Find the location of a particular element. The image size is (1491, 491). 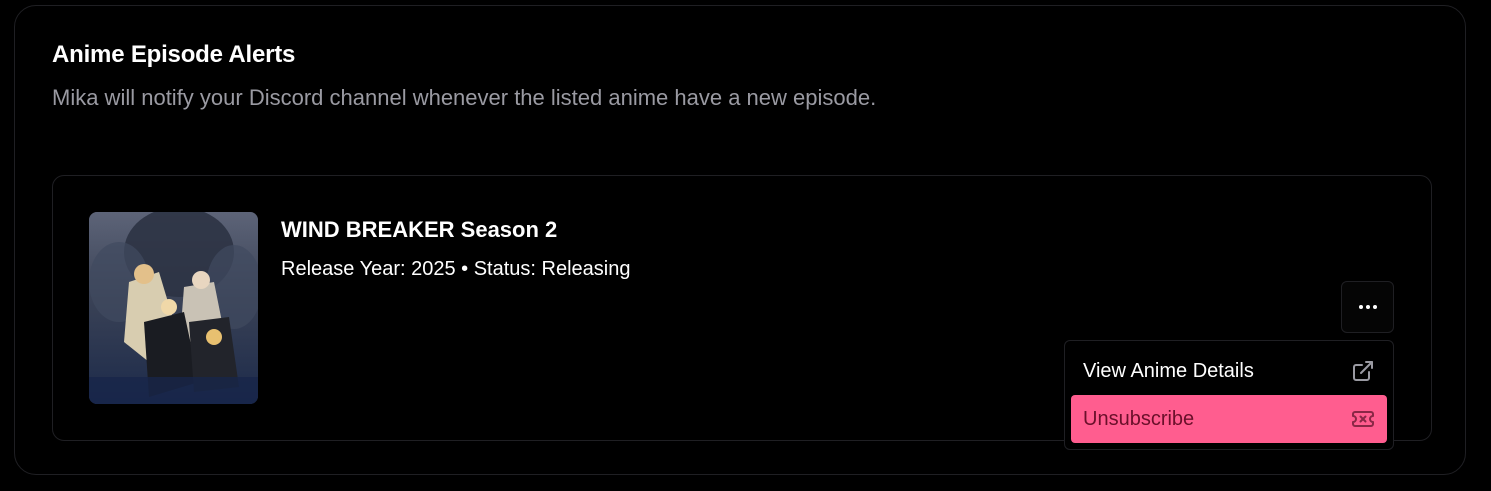

anime-title: WIND BREAKER Season 2 is located at coordinates (419, 229).